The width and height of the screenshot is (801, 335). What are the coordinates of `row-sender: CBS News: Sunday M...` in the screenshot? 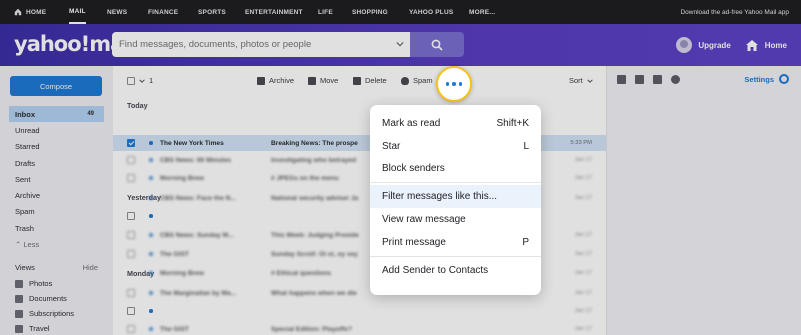 It's located at (197, 235).